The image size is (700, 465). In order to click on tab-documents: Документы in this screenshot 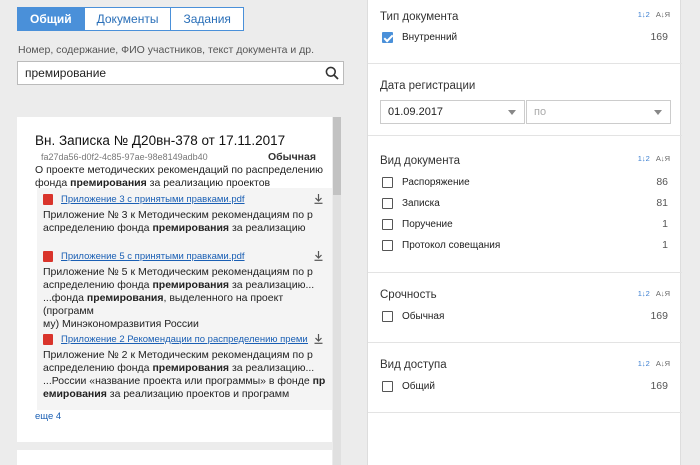, I will do `click(128, 19)`.